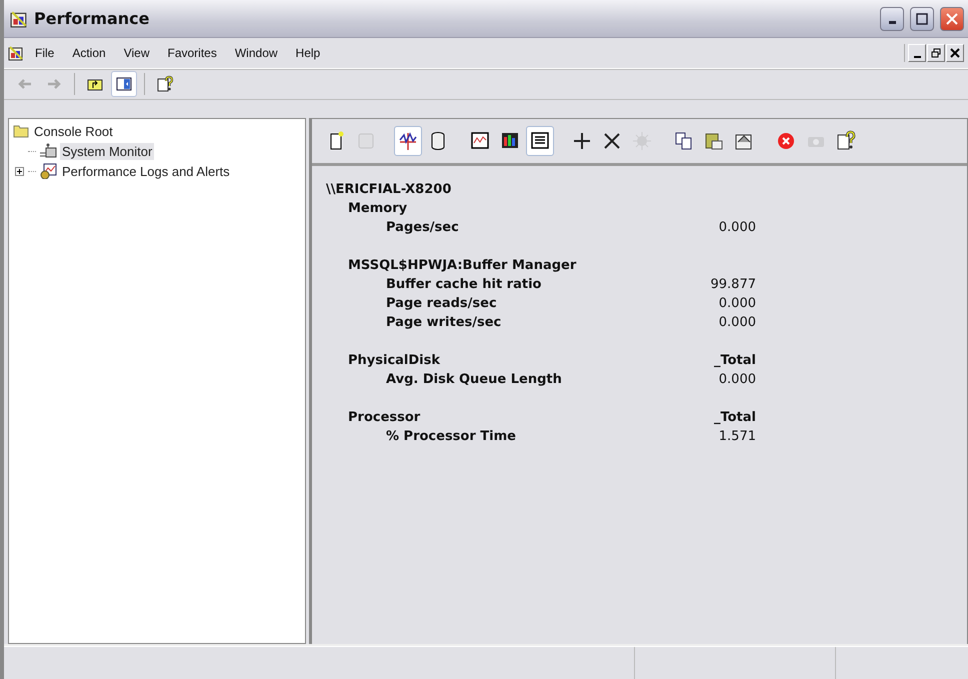  Describe the element at coordinates (463, 285) in the screenshot. I see `counter-name: Buffer cache hit ratio` at that location.